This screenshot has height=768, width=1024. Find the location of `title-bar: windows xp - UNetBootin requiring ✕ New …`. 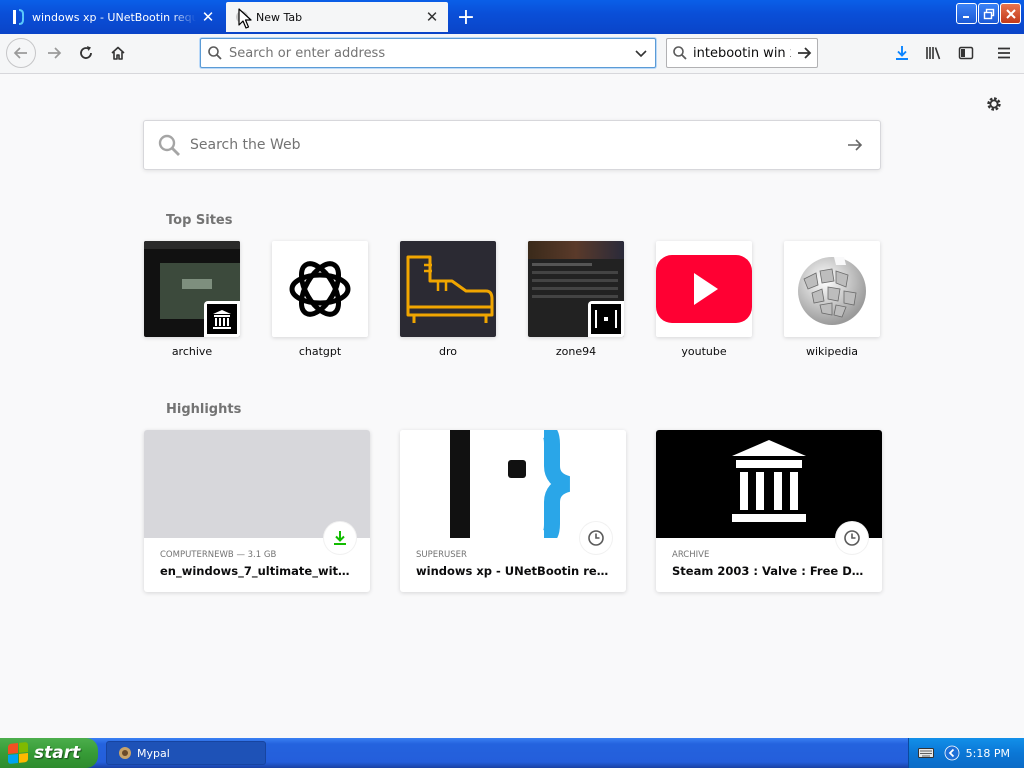

title-bar: windows xp - UNetBootin requiring ✕ New … is located at coordinates (512, 17).